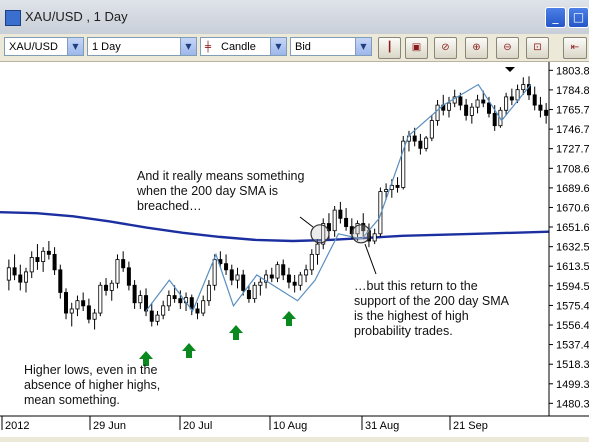 The width and height of the screenshot is (589, 442). I want to click on y-tick-label: 1746.7, so click(572, 130).